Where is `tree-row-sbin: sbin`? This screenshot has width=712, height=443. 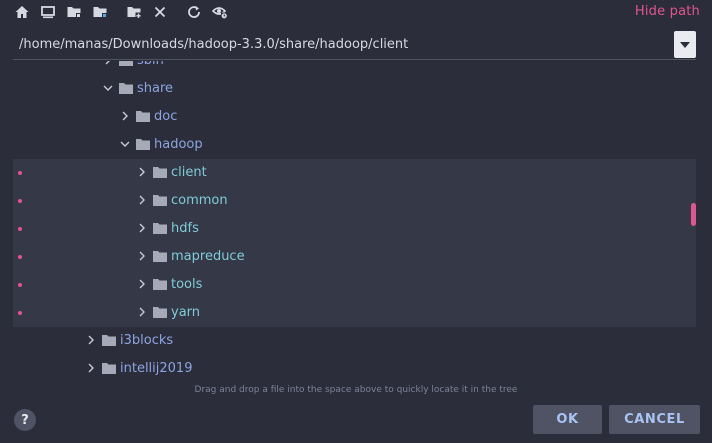
tree-row-sbin: sbin is located at coordinates (354, 68).